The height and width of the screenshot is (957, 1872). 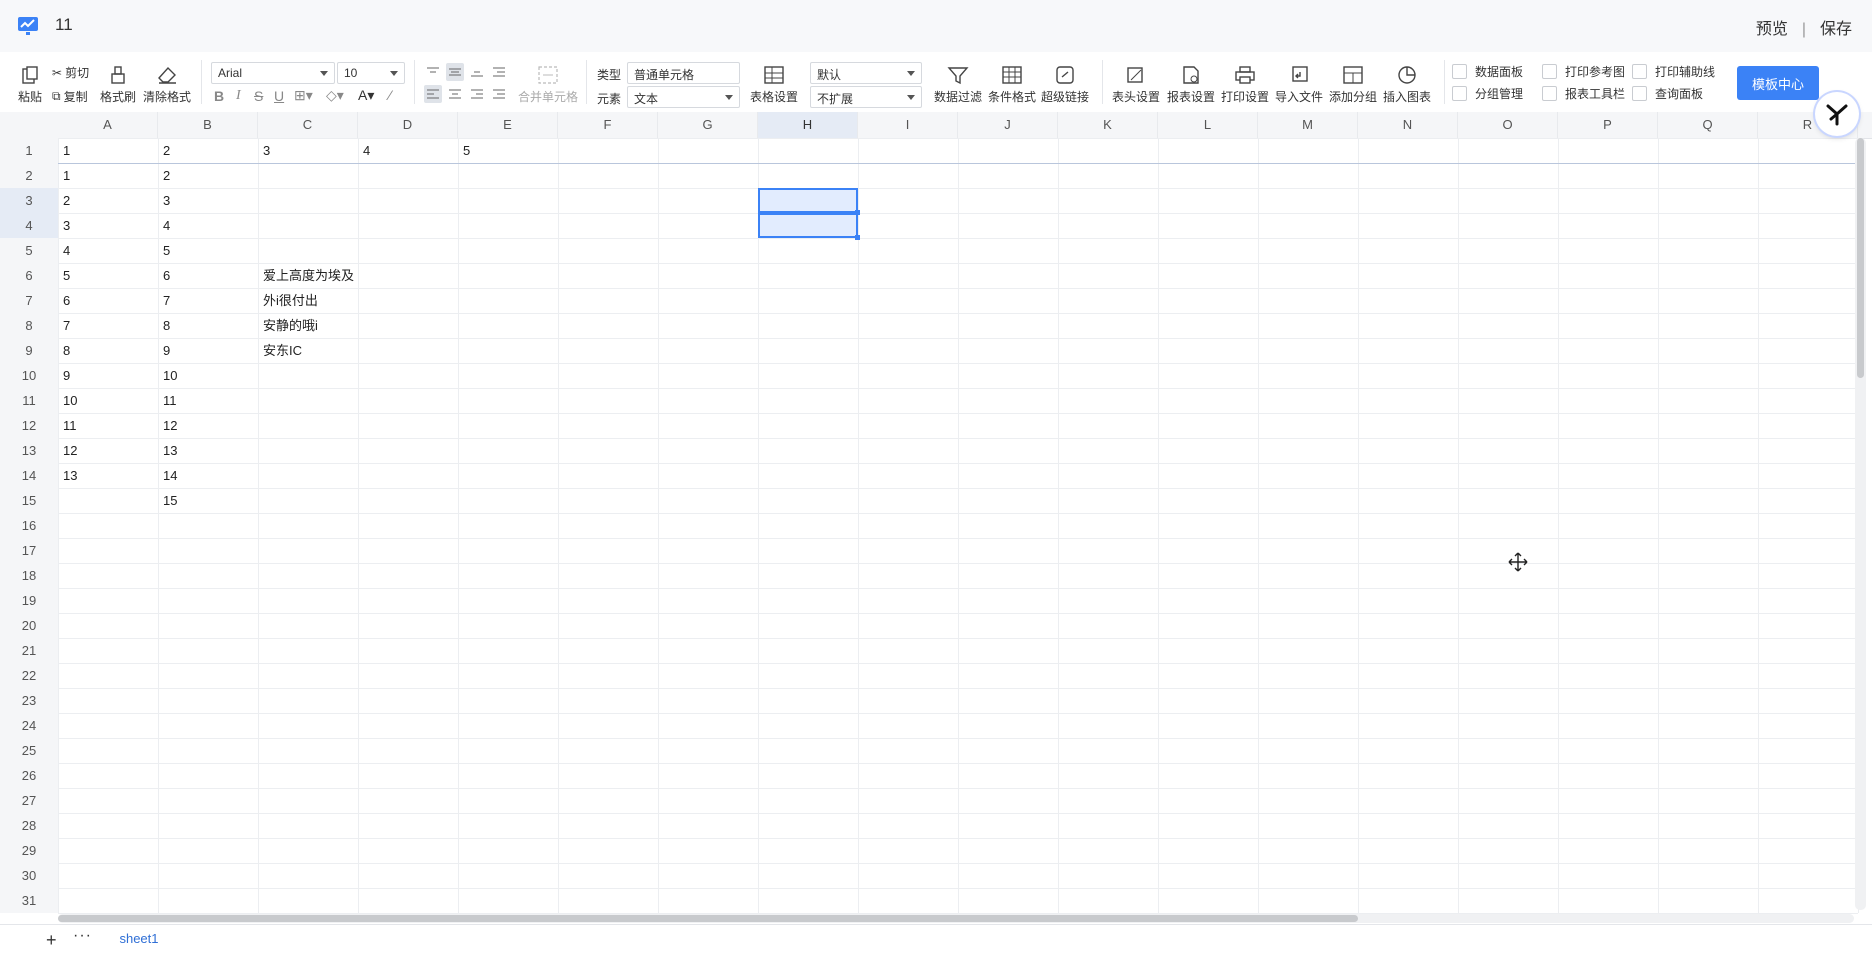 What do you see at coordinates (30, 83) in the screenshot?
I see `paste-button: 粘贴` at bounding box center [30, 83].